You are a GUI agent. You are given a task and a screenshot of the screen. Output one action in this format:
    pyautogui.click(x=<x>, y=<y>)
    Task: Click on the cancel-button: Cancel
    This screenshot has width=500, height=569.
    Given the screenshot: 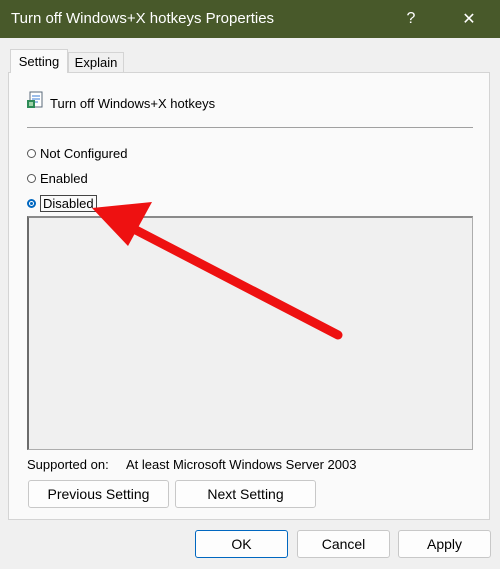 What is the action you would take?
    pyautogui.click(x=343, y=544)
    